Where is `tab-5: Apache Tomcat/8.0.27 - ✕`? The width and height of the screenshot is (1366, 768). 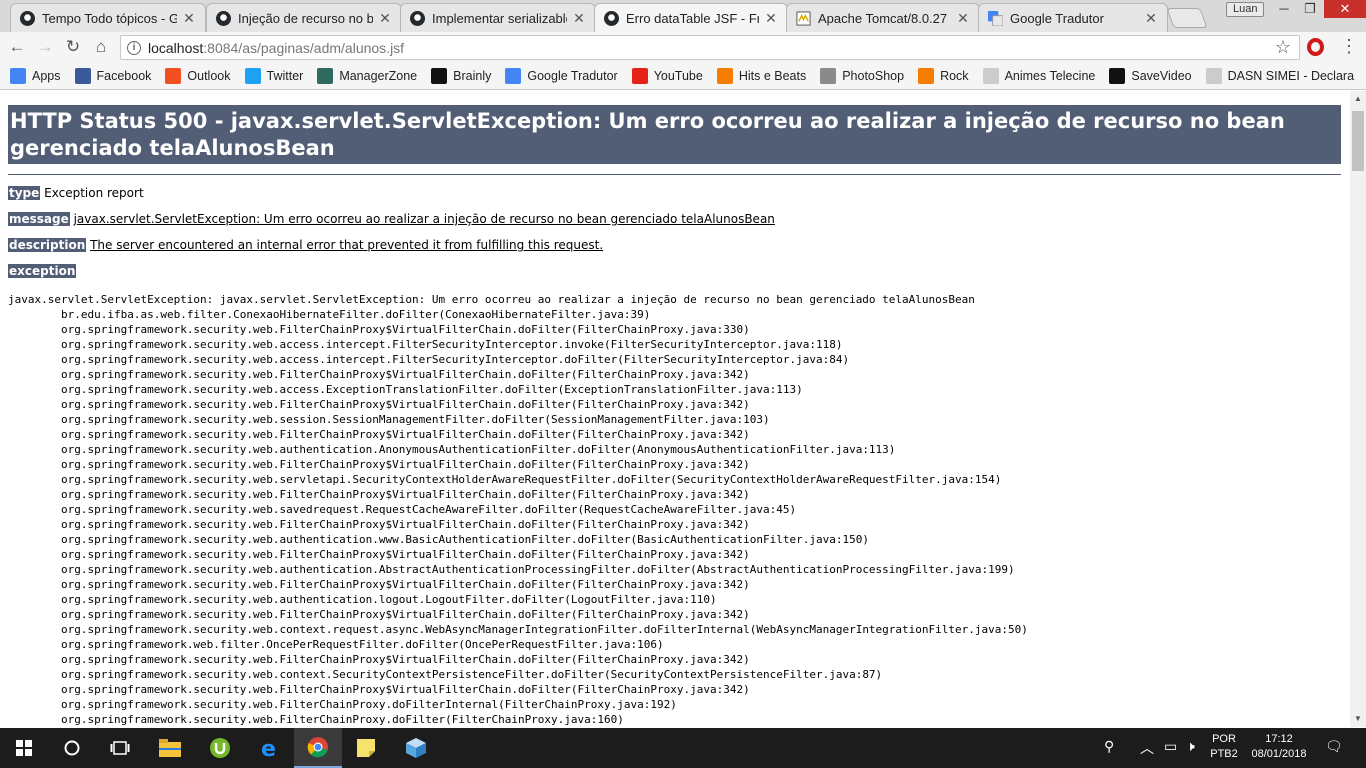
tab-5: Apache Tomcat/8.0.27 - ✕ is located at coordinates (883, 17).